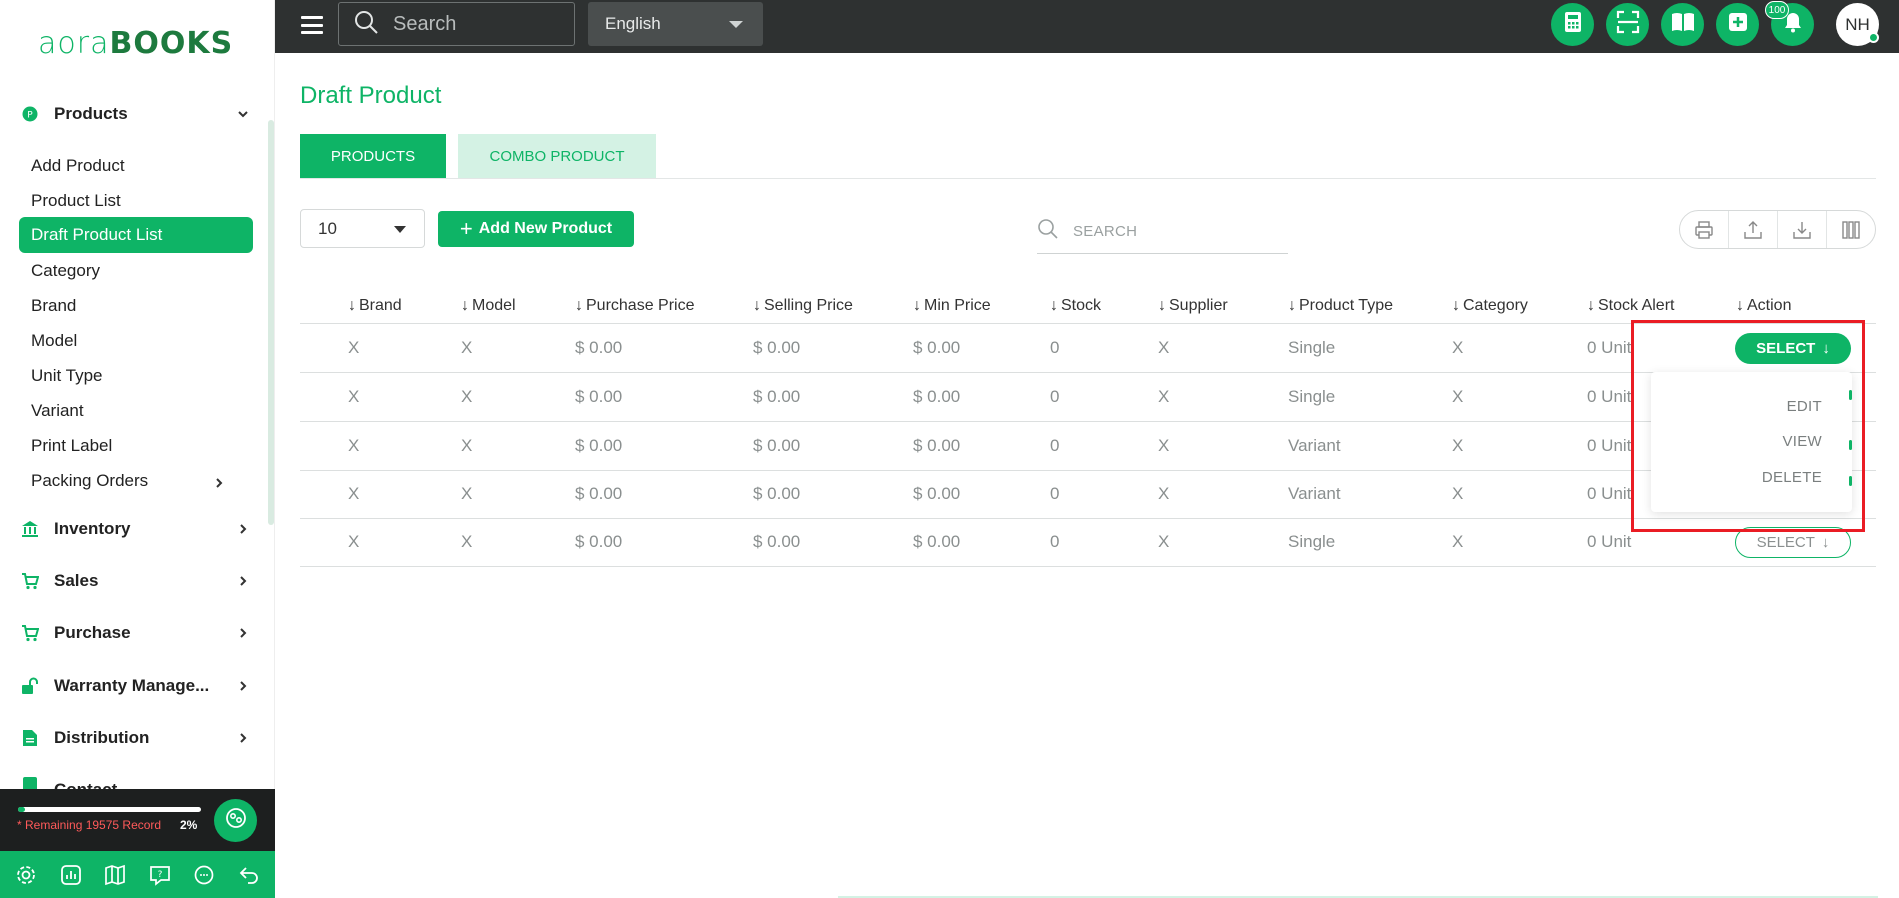 Image resolution: width=1899 pixels, height=898 pixels. What do you see at coordinates (327, 228) in the screenshot?
I see `page-size-value: 10` at bounding box center [327, 228].